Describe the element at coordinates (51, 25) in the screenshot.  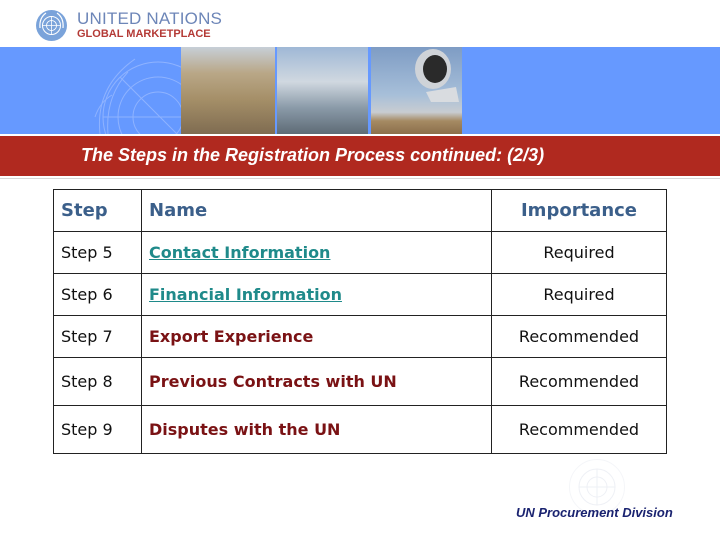
I see `un-emblem-icon` at that location.